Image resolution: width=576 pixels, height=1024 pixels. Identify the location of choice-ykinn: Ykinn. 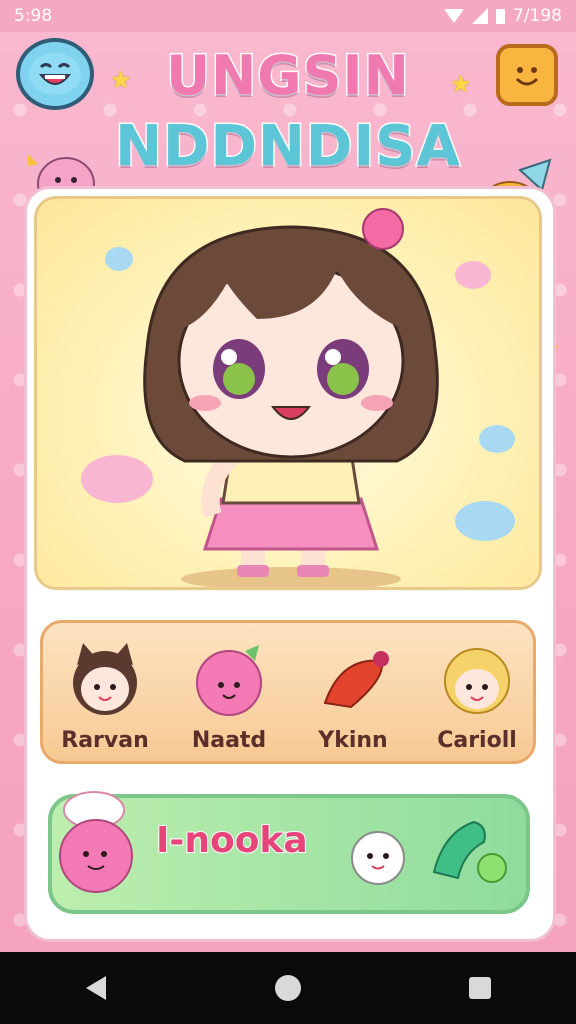
(353, 695).